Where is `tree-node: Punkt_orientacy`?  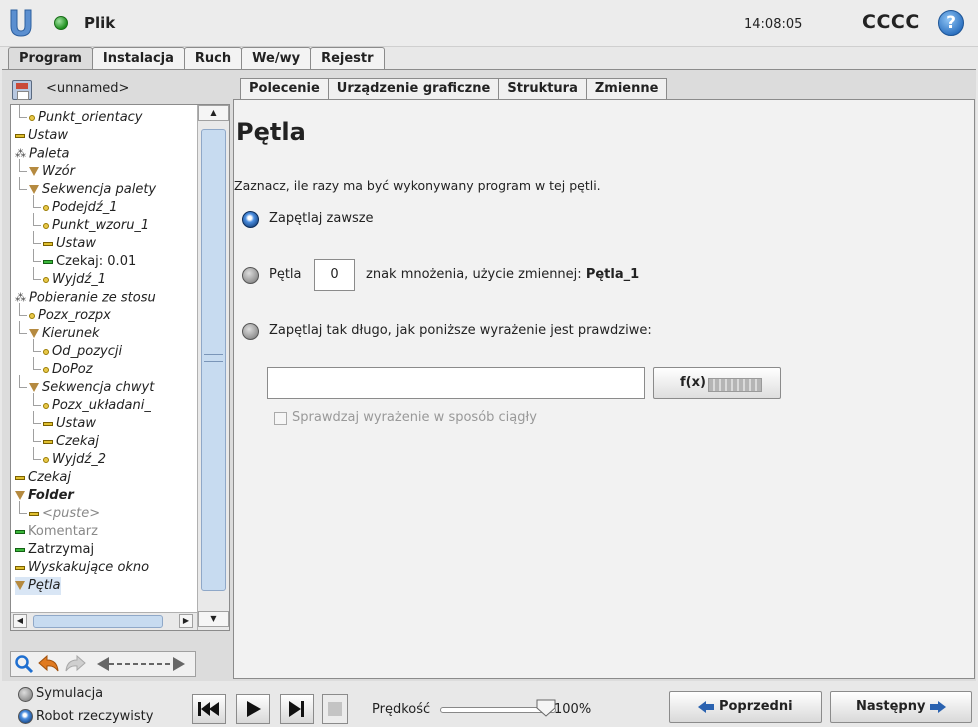
tree-node: Punkt_orientacy is located at coordinates (86, 118).